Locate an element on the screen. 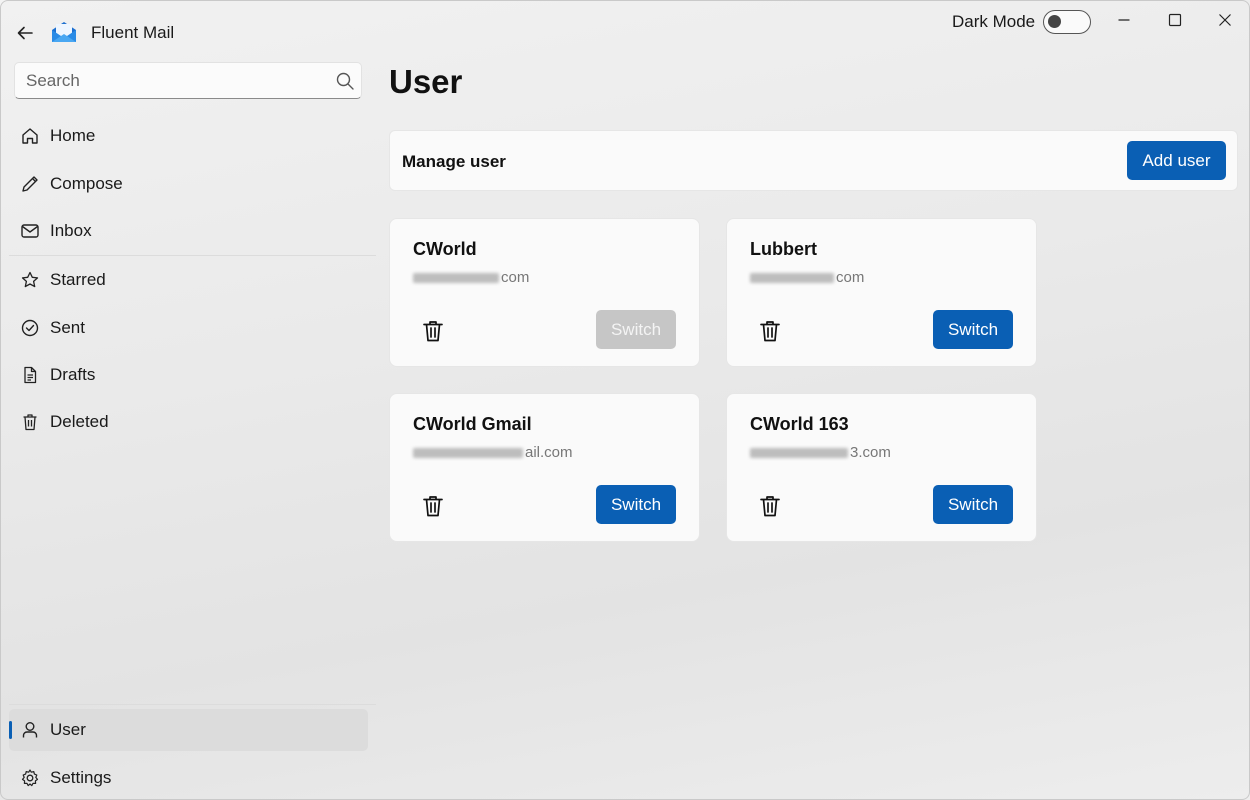  arrow-left-icon is located at coordinates (25, 33).